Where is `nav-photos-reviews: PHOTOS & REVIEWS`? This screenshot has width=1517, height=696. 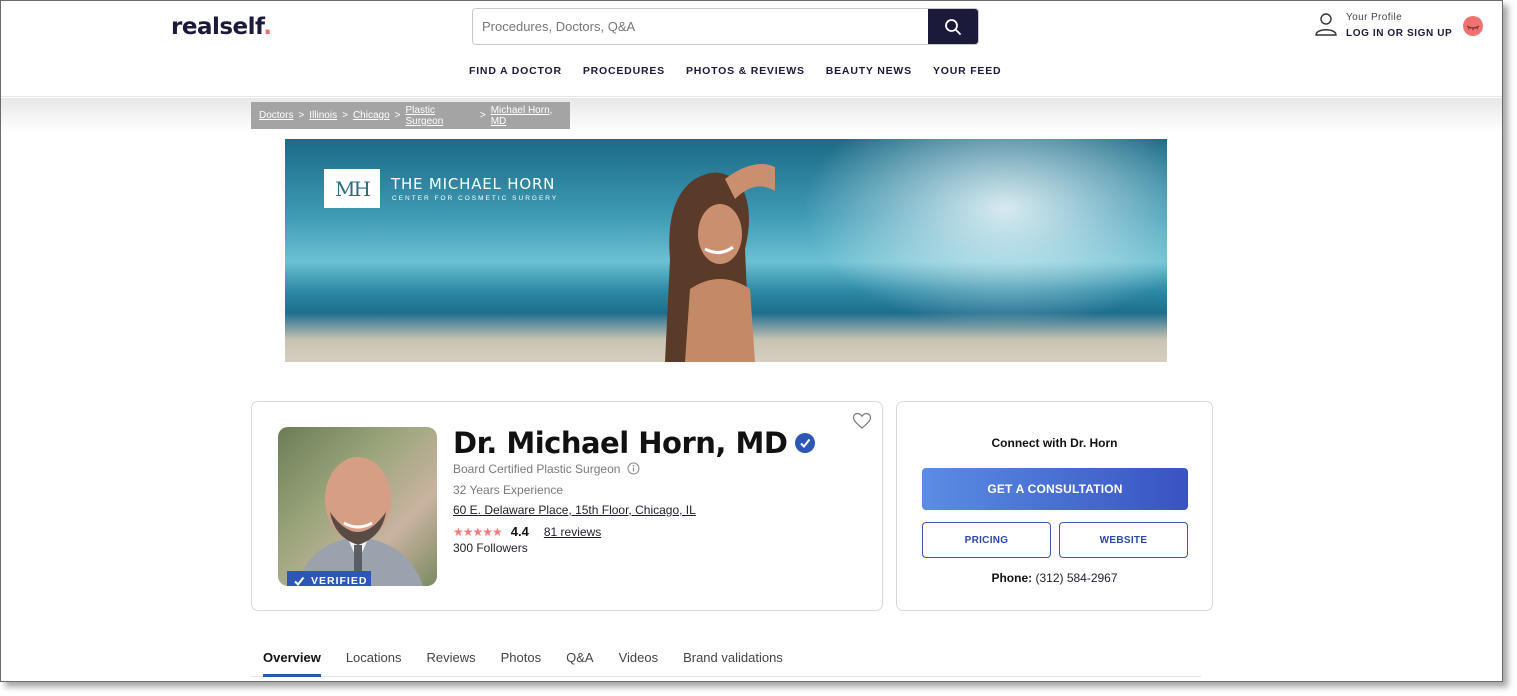 nav-photos-reviews: PHOTOS & REVIEWS is located at coordinates (745, 71).